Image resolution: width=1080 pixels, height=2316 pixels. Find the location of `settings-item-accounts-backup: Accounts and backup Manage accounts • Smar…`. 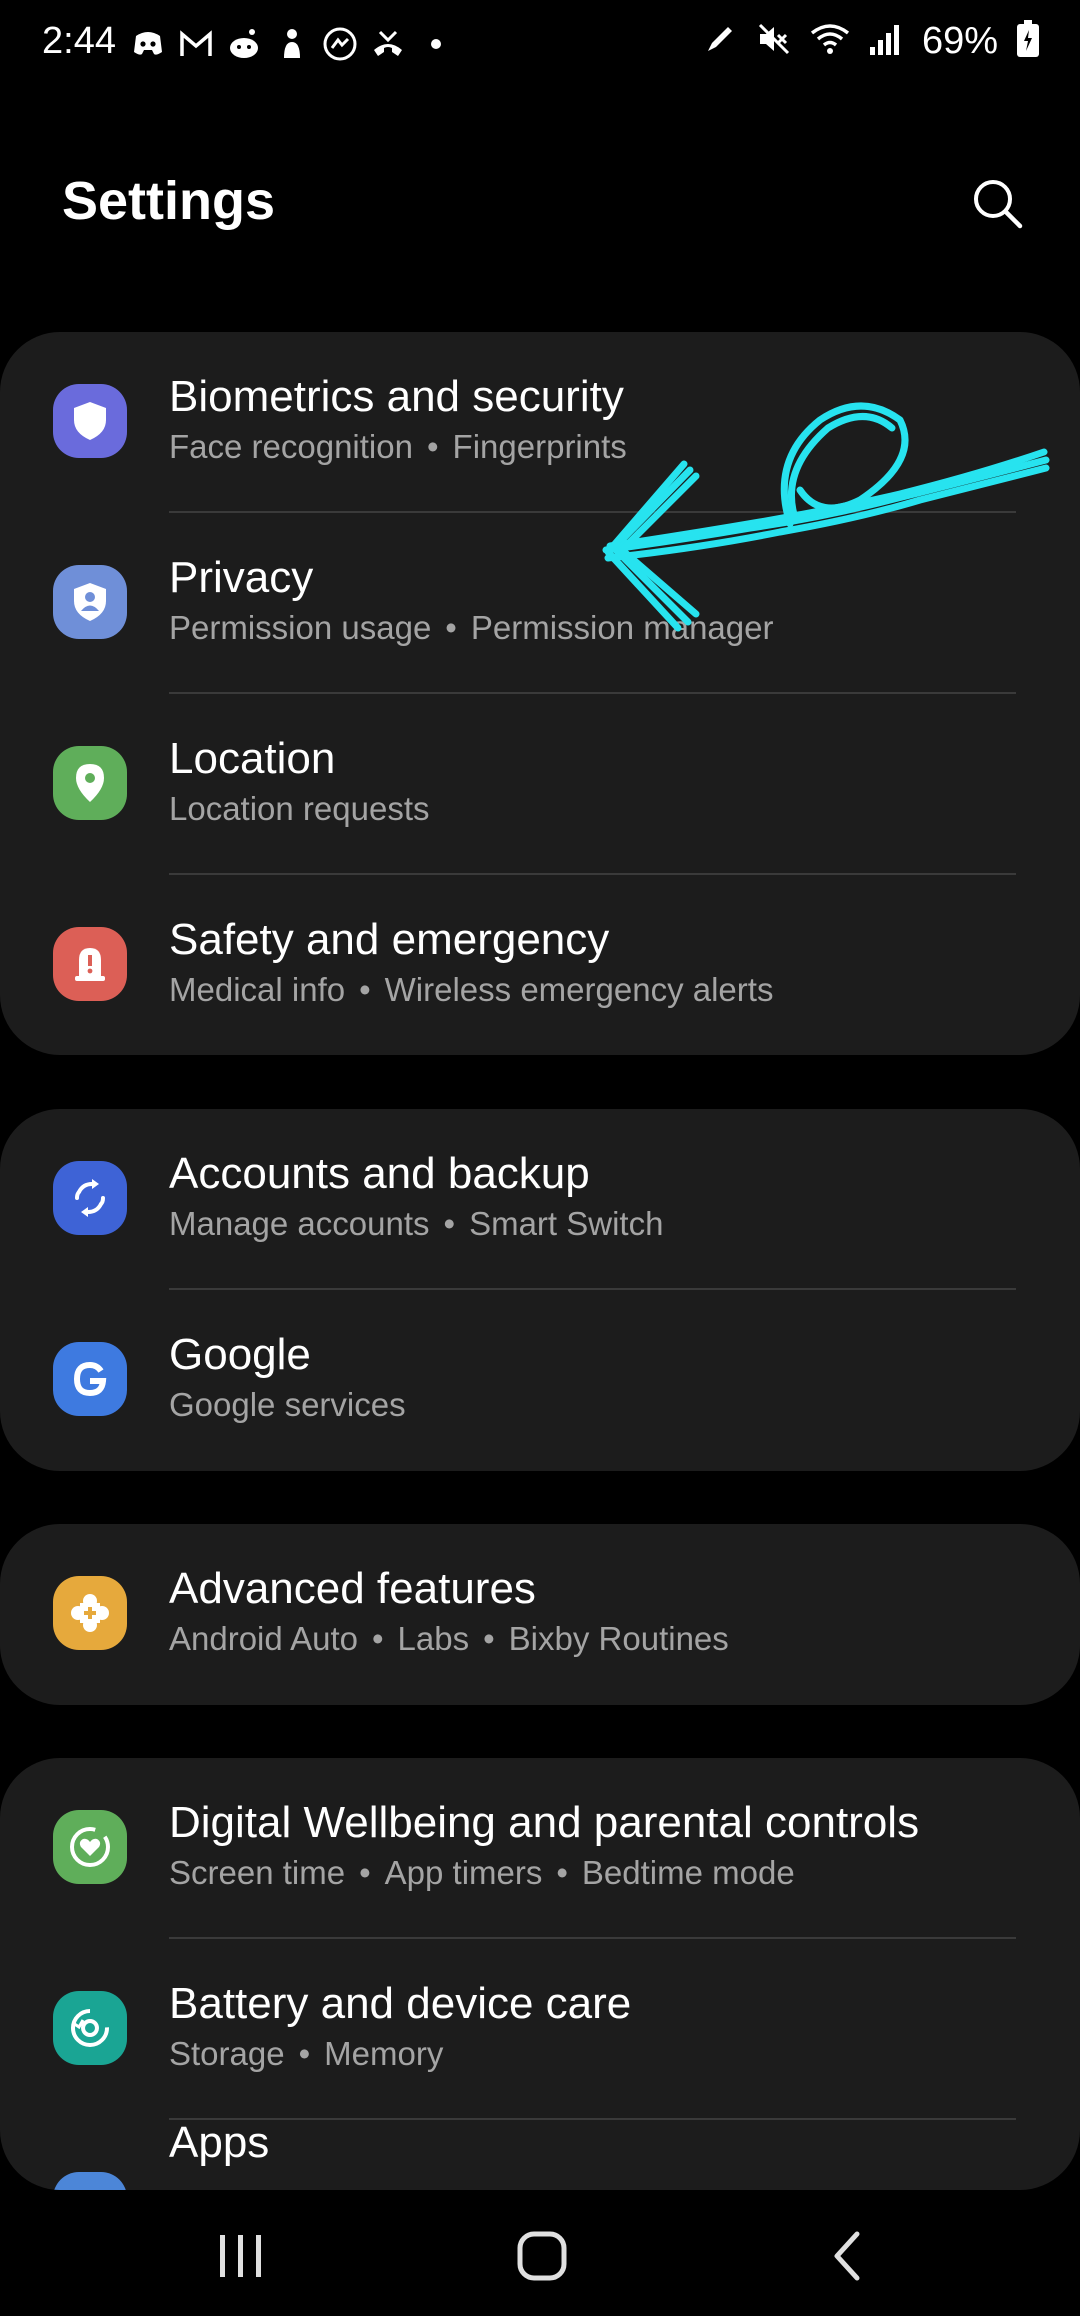

settings-item-accounts-backup: Accounts and backup Manage accounts • Smar… is located at coordinates (540, 1199).